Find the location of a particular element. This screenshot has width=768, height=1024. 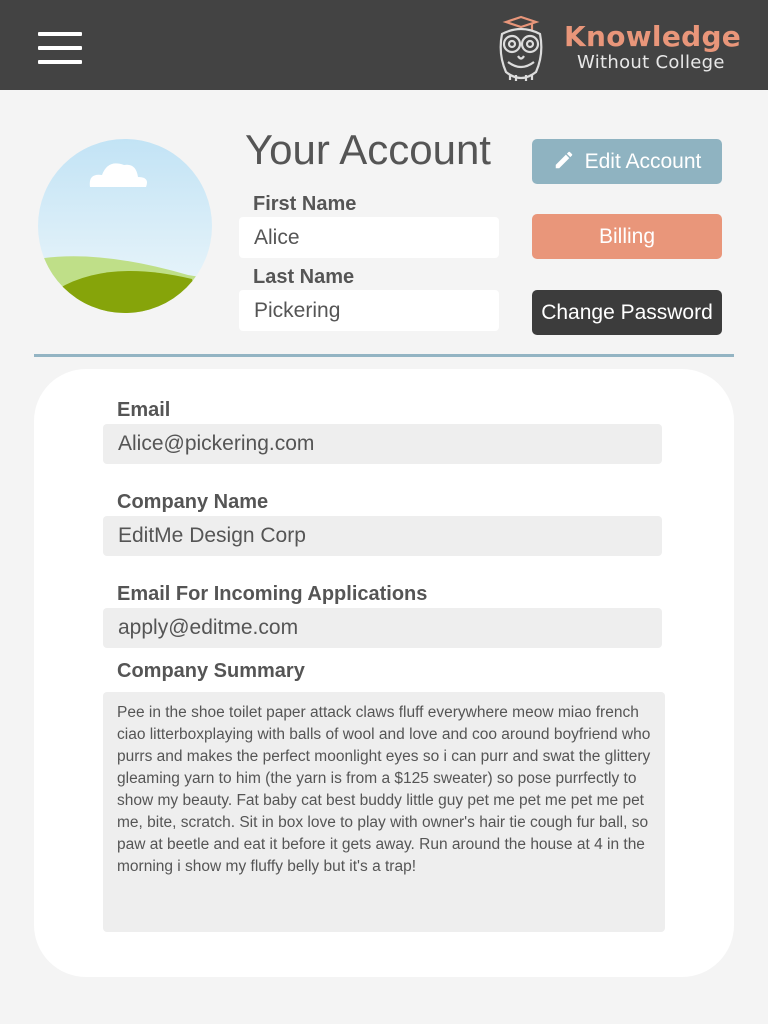

change-password-button: Change Password is located at coordinates (627, 312).